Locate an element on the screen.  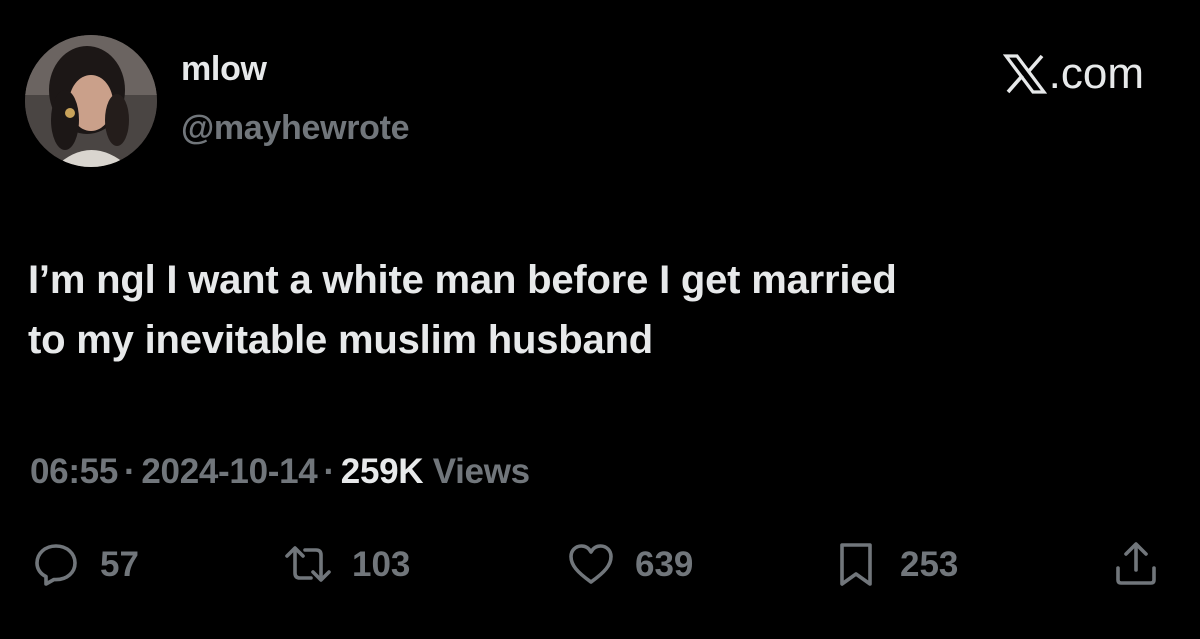
like-button: 639 is located at coordinates (630, 564).